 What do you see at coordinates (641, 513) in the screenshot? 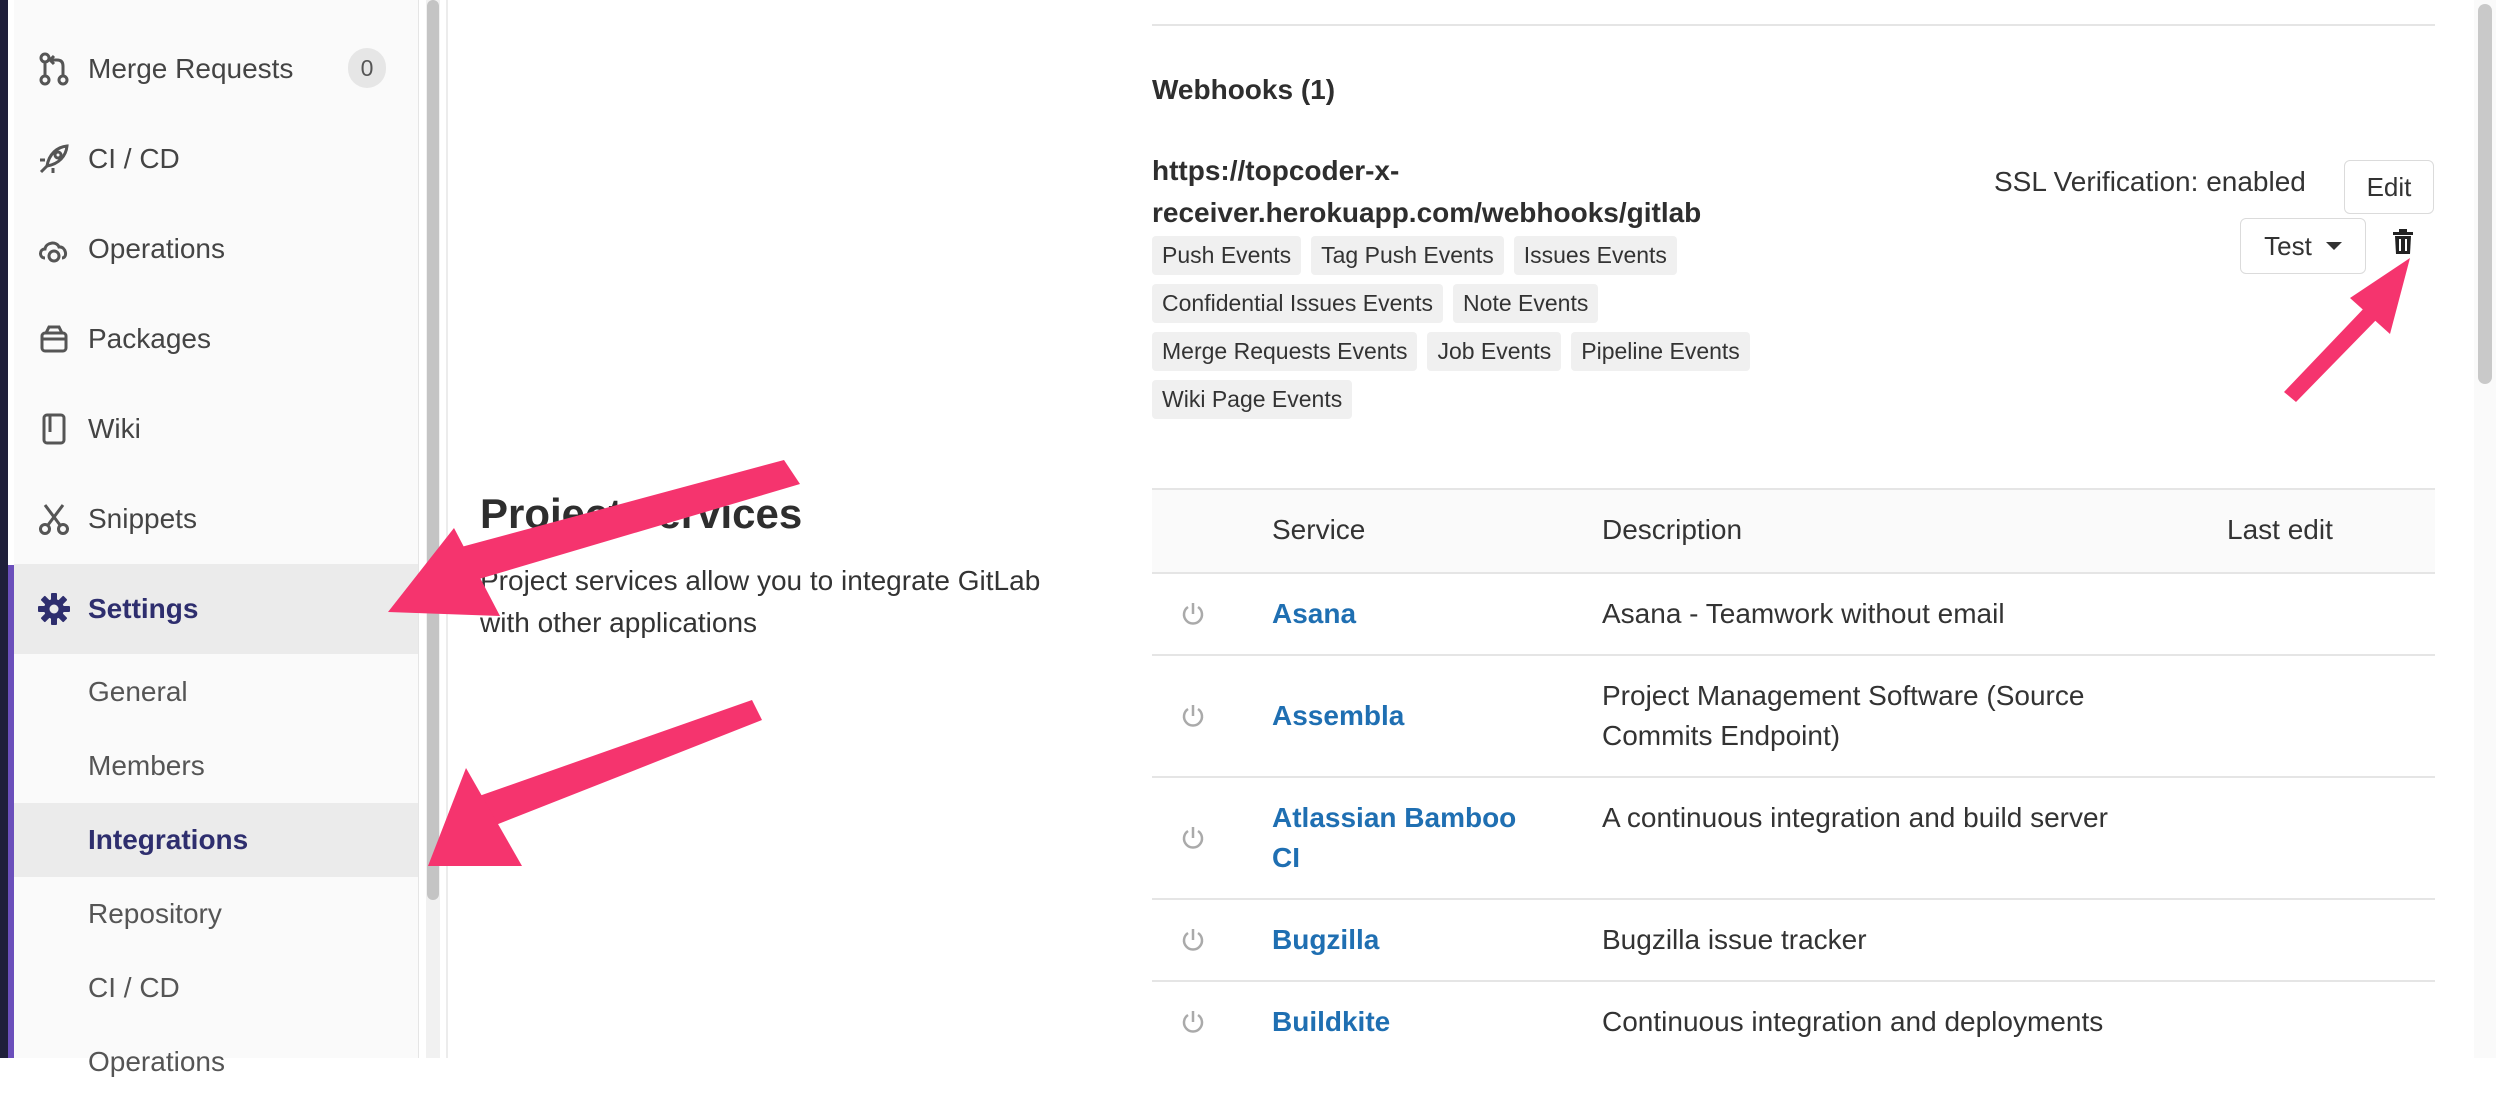
I see `project-services-title: Project services` at bounding box center [641, 513].